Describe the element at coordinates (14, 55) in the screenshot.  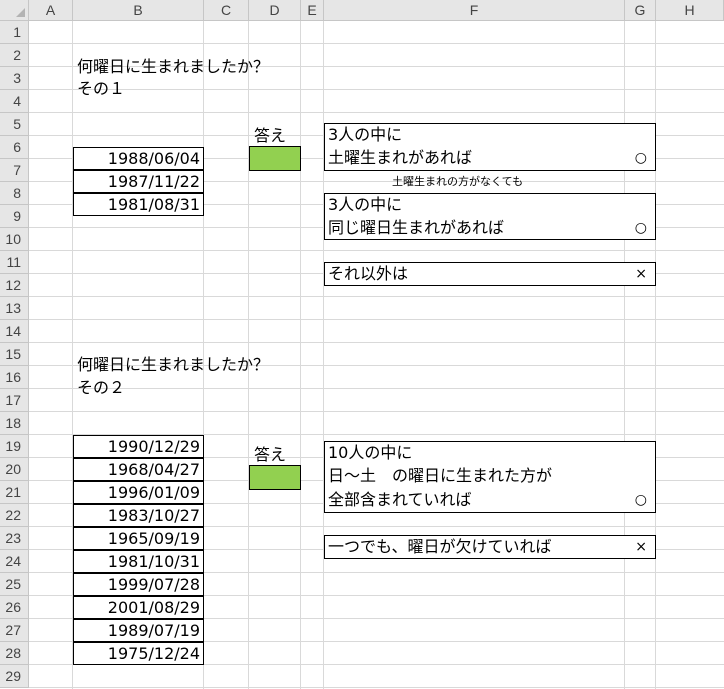
I see `row-header: 2` at that location.